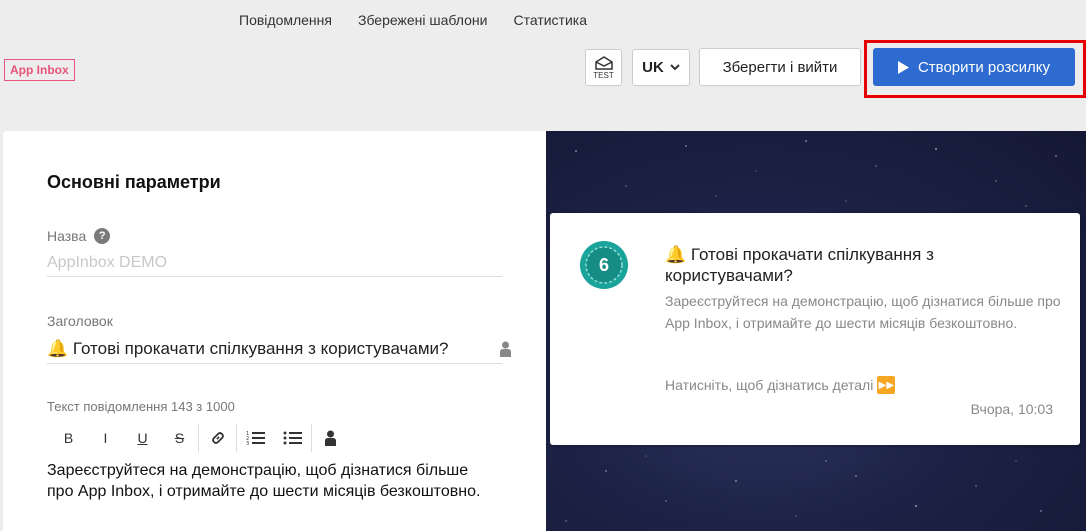 This screenshot has height=531, width=1086. What do you see at coordinates (107, 406) in the screenshot?
I see `body-label: Текст повідомлення` at bounding box center [107, 406].